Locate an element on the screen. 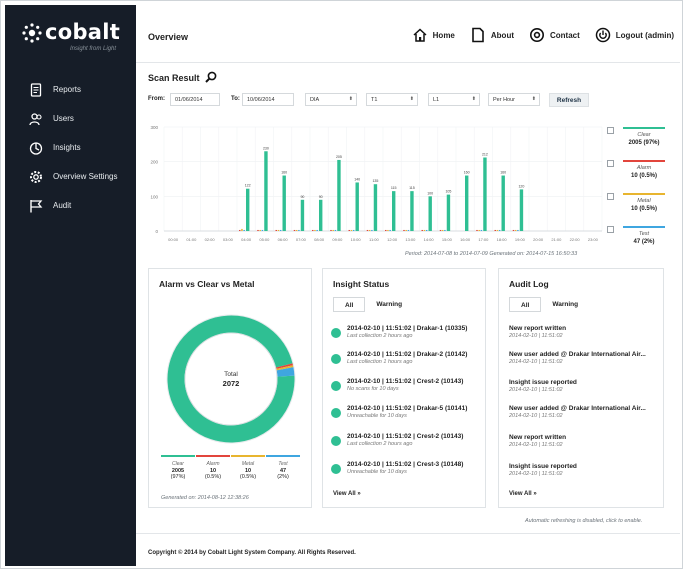 Image resolution: width=683 pixels, height=569 pixels. status-subtitle: Last collection 2 hours ago is located at coordinates (380, 444).